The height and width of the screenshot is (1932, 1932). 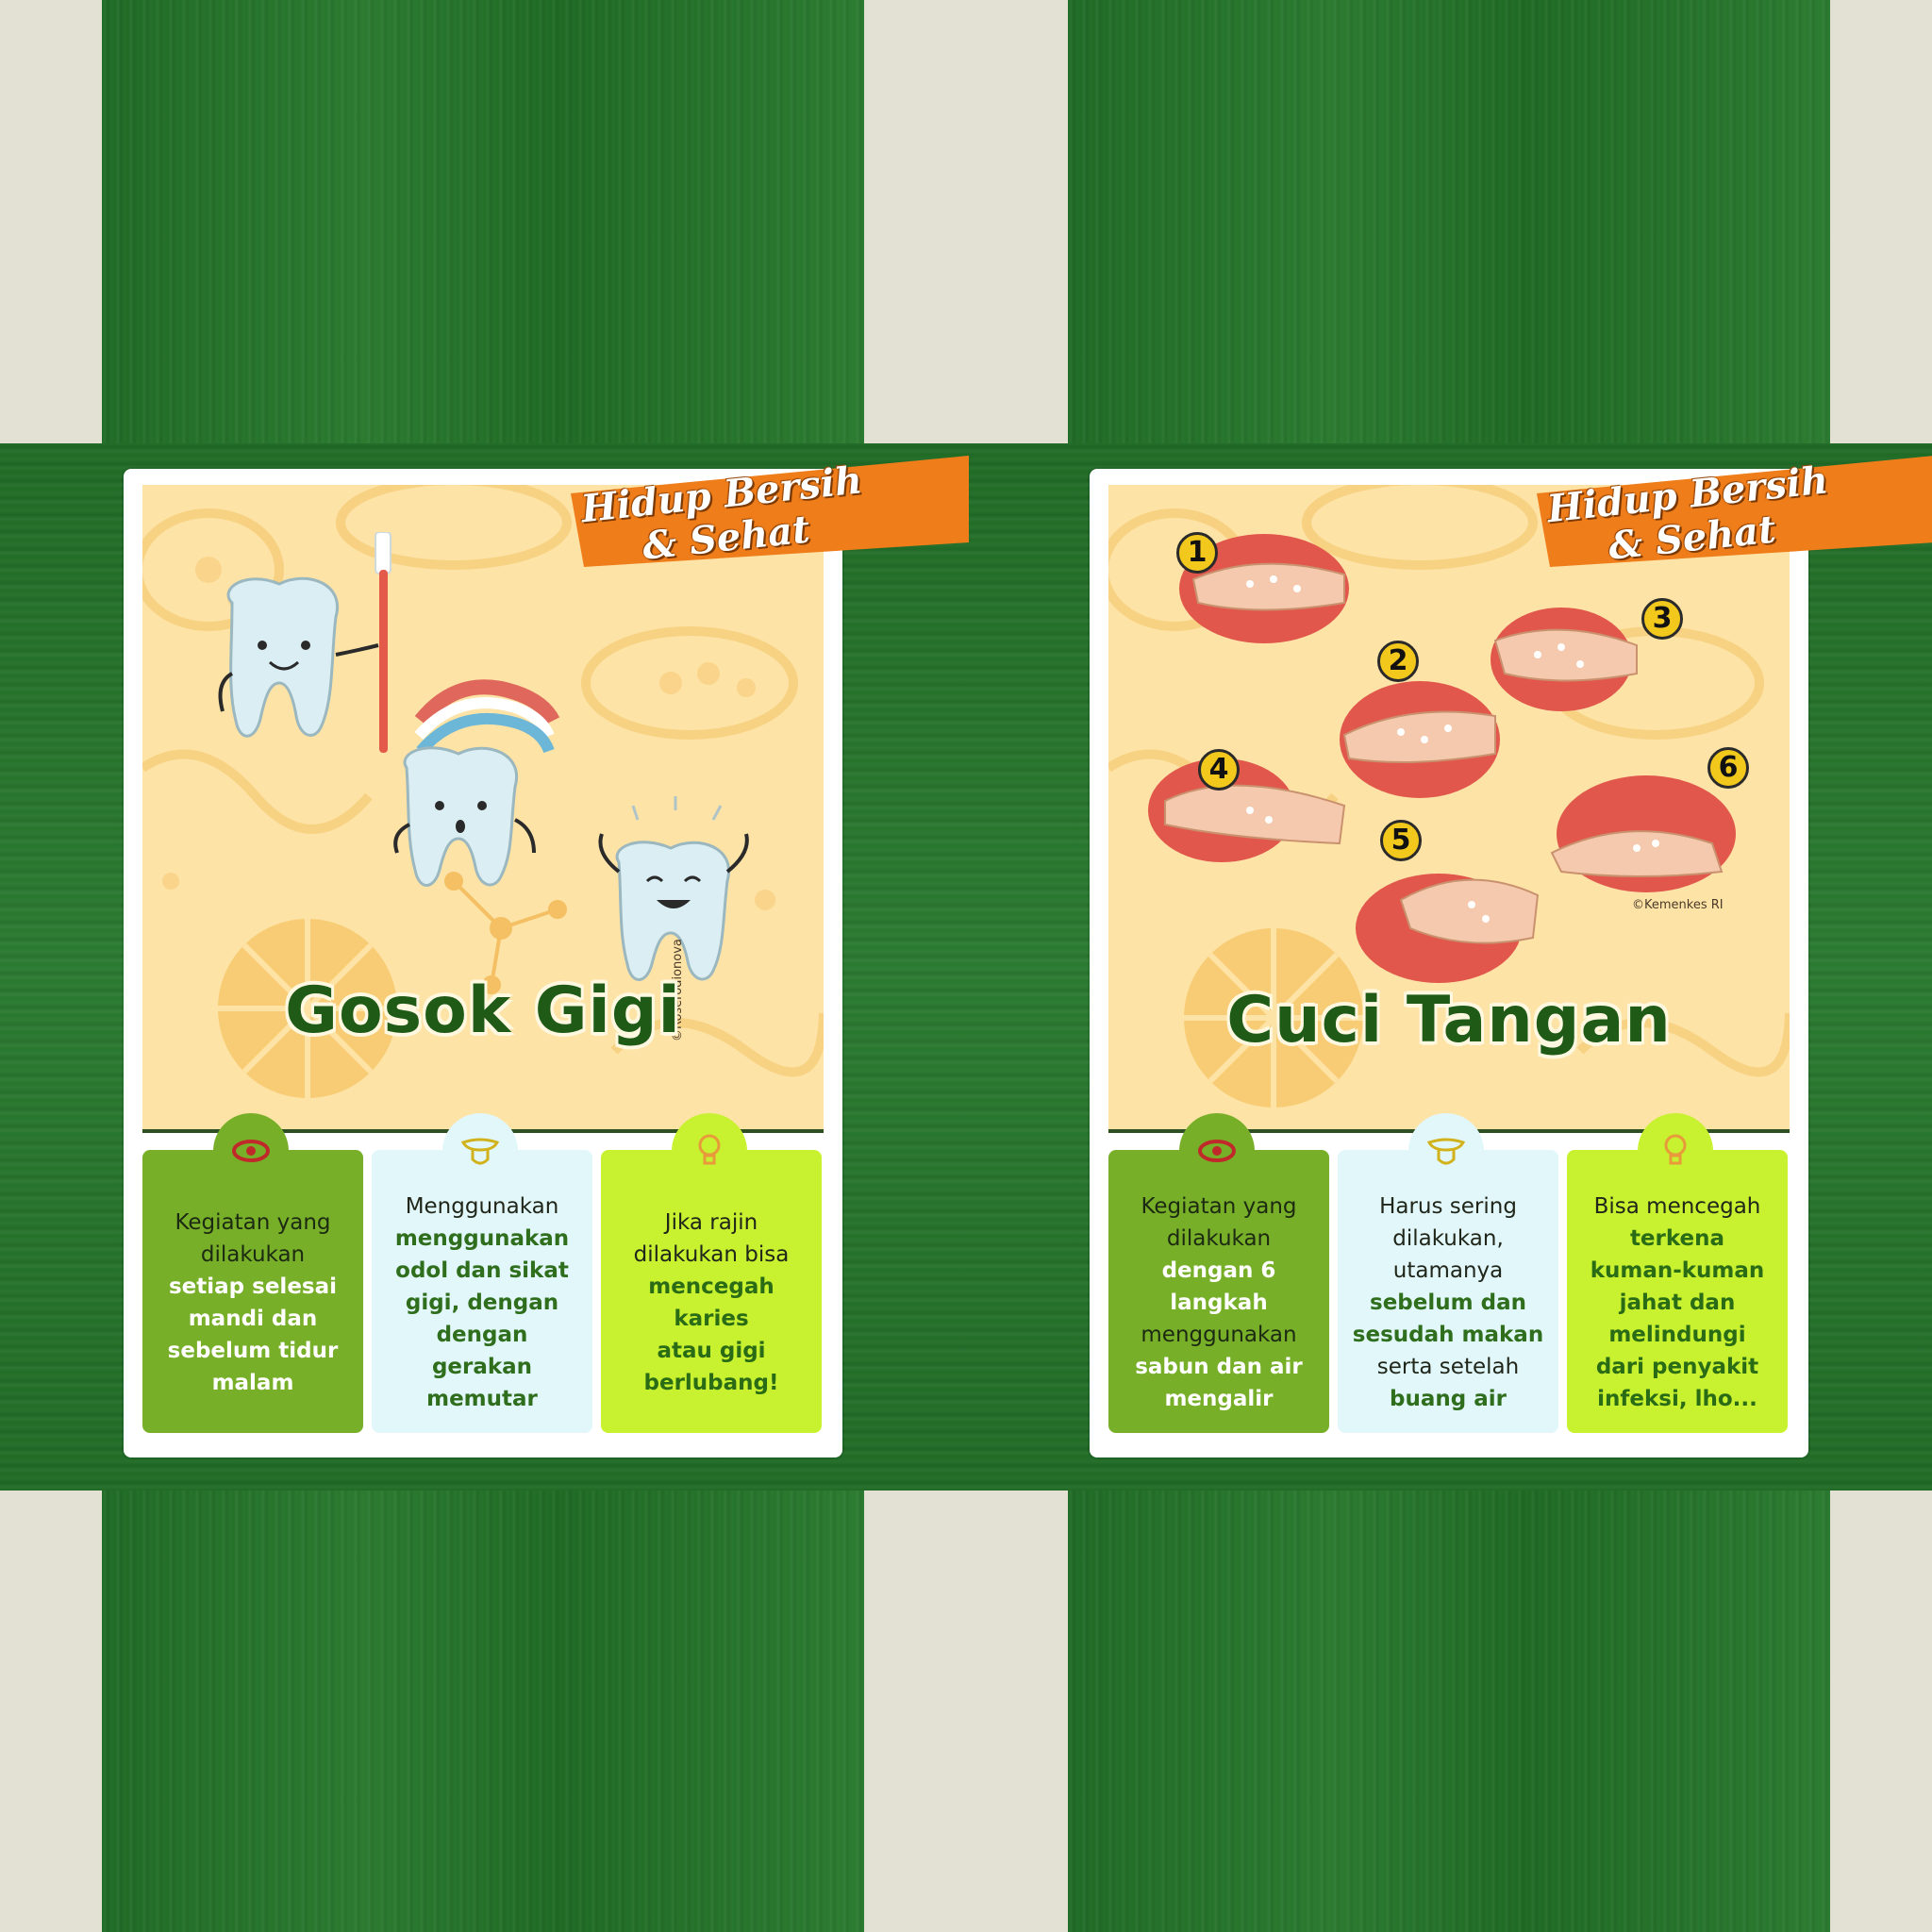 I want to click on step-badge: 3, so click(x=1662, y=619).